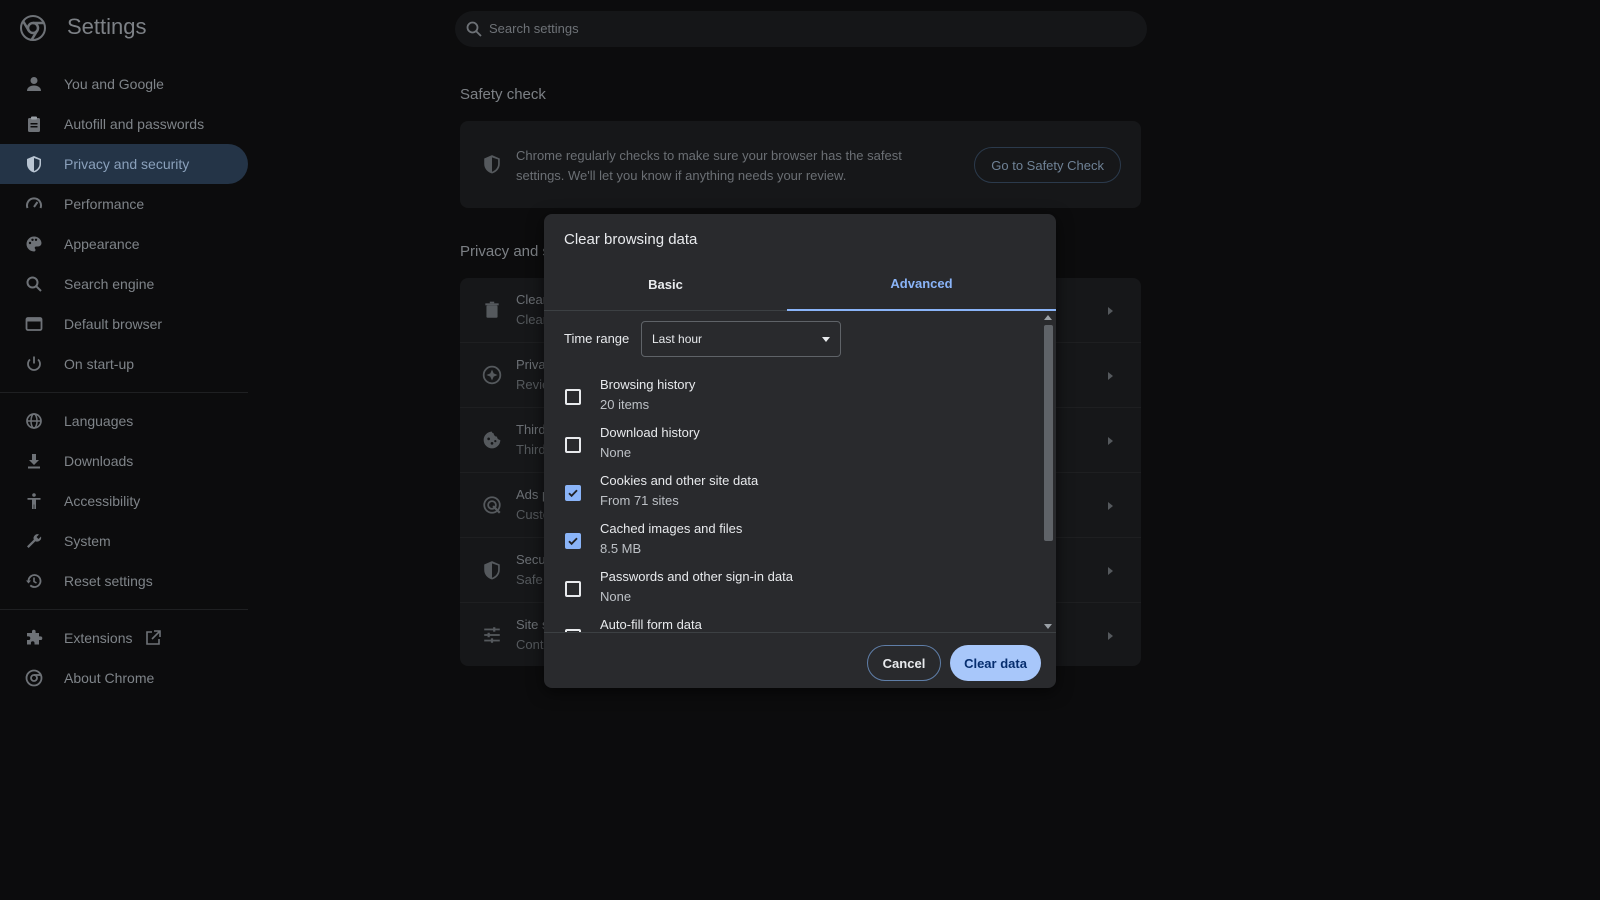 The height and width of the screenshot is (900, 1600). What do you see at coordinates (104, 204) in the screenshot?
I see `sidebar-item-label: Performance` at bounding box center [104, 204].